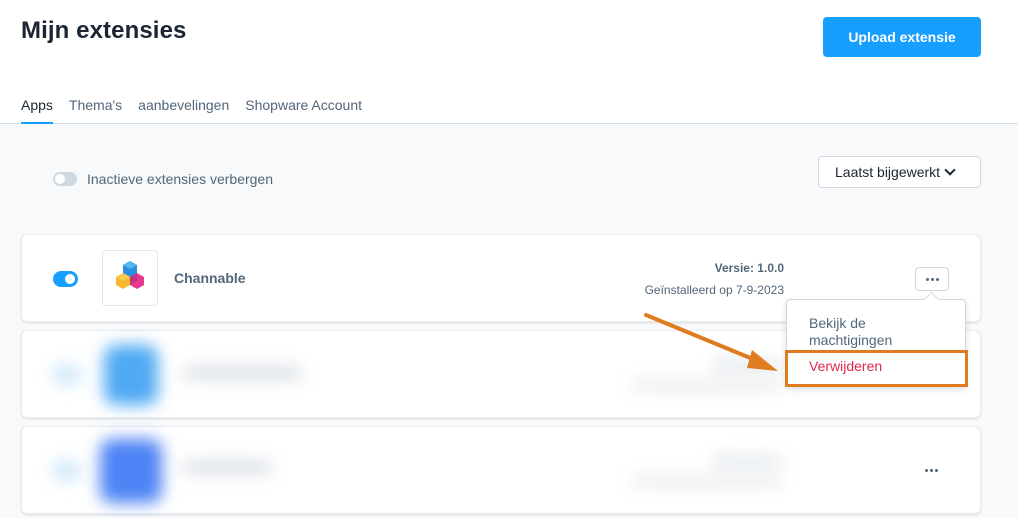 This screenshot has width=1018, height=518. Describe the element at coordinates (749, 268) in the screenshot. I see `extension-version: Versie: 1.0.0` at that location.